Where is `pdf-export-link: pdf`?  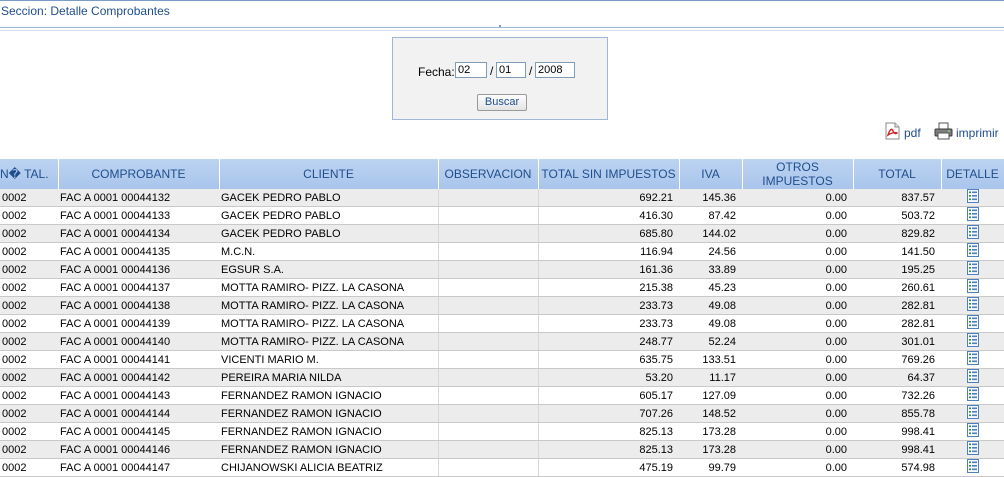 pdf-export-link: pdf is located at coordinates (902, 131).